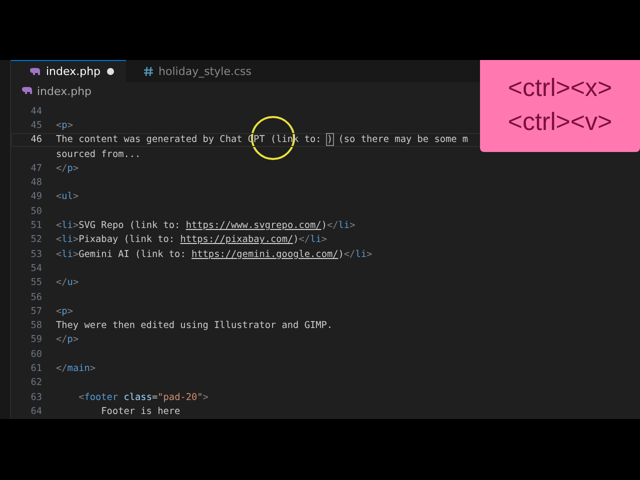 This screenshot has width=640, height=480. Describe the element at coordinates (36, 196) in the screenshot. I see `line-number: 49` at that location.